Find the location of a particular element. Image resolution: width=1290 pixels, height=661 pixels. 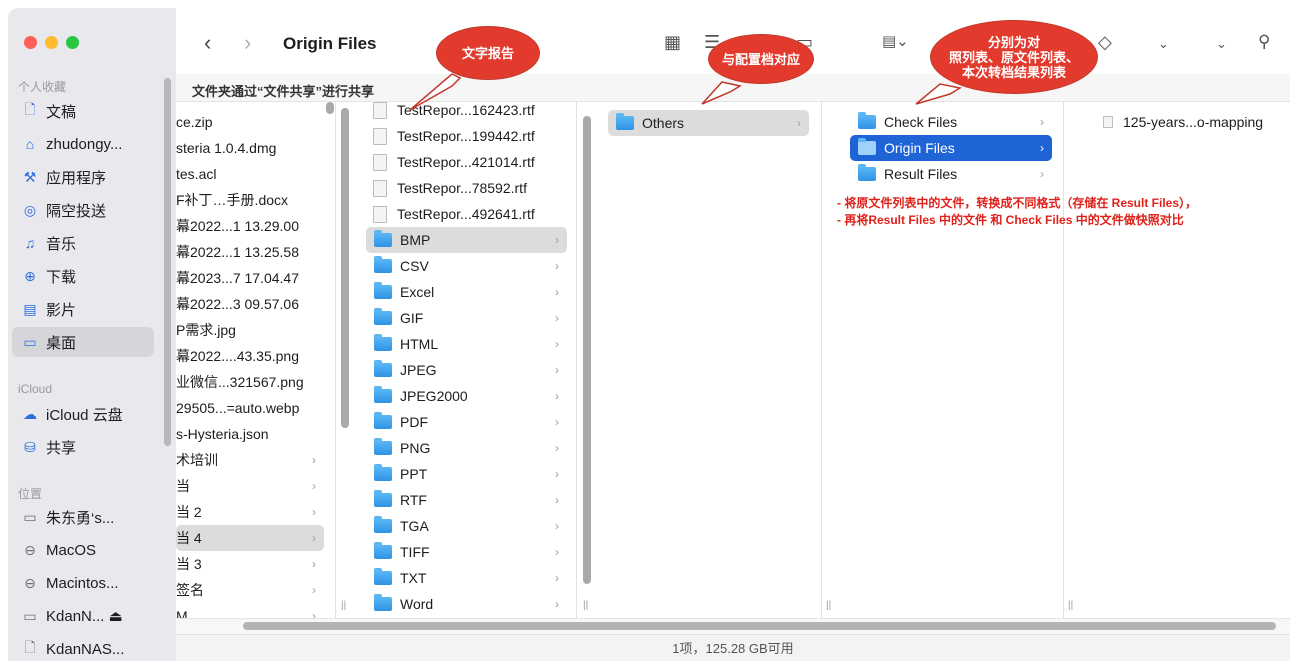

sidebar-item-favorite-2: ⚒ 应用程序 is located at coordinates (83, 177).